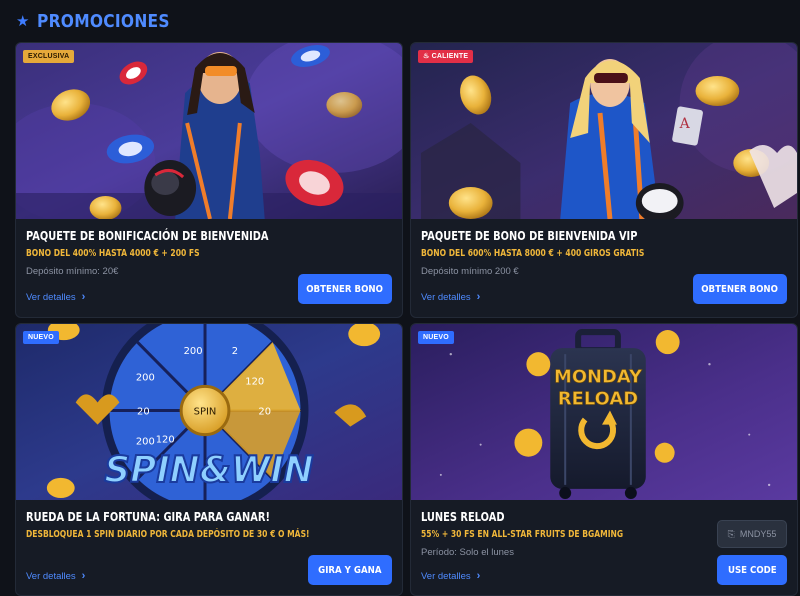 The image size is (800, 596). I want to click on spin-win-logo: SPIN&WIN, so click(208, 470).